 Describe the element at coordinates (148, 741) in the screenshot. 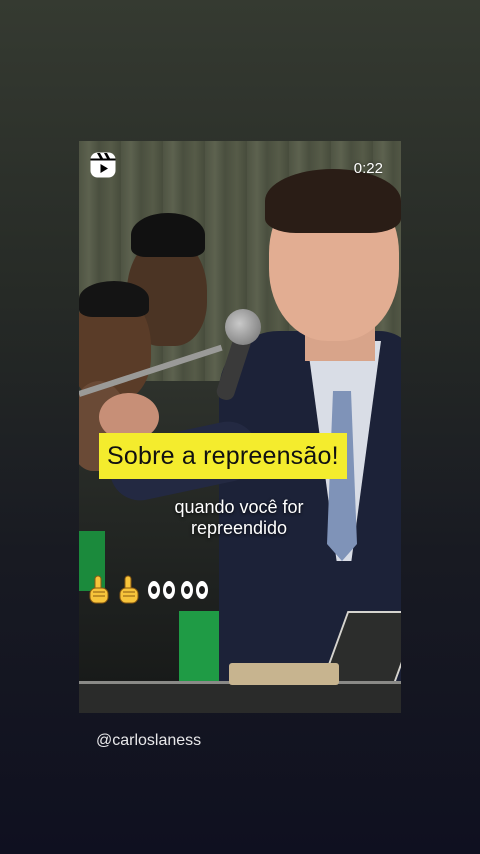

I see `author-handle: @carloslaness` at that location.